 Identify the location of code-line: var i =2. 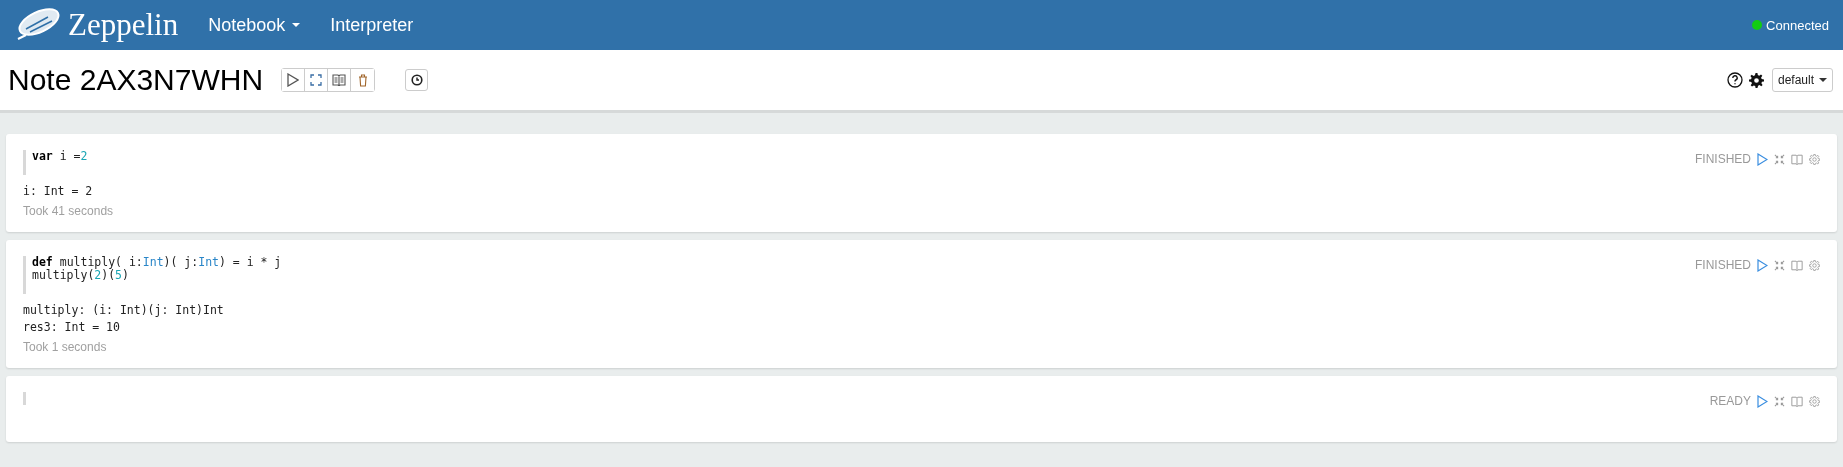
(60, 156).